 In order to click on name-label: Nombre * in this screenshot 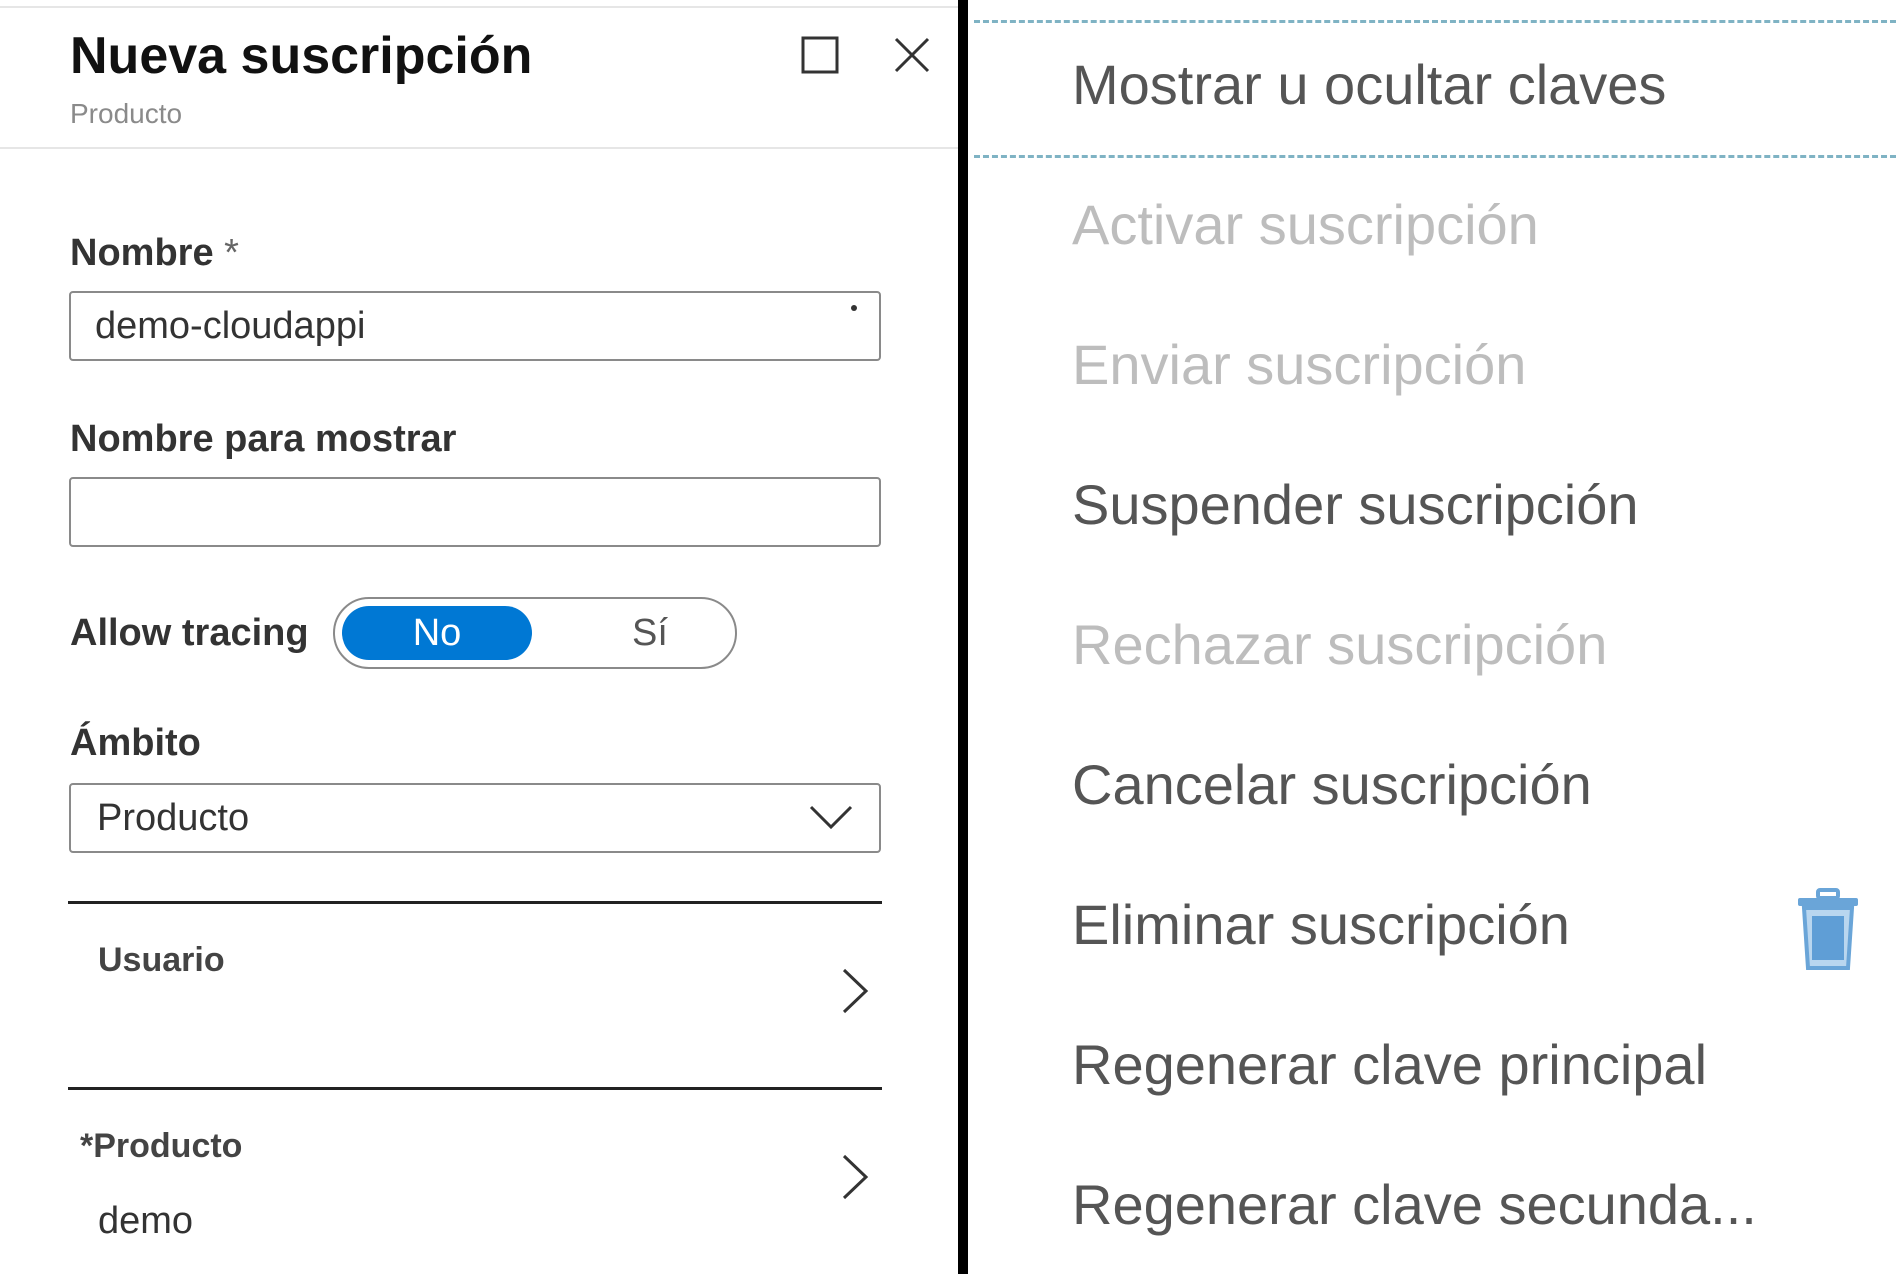, I will do `click(154, 253)`.